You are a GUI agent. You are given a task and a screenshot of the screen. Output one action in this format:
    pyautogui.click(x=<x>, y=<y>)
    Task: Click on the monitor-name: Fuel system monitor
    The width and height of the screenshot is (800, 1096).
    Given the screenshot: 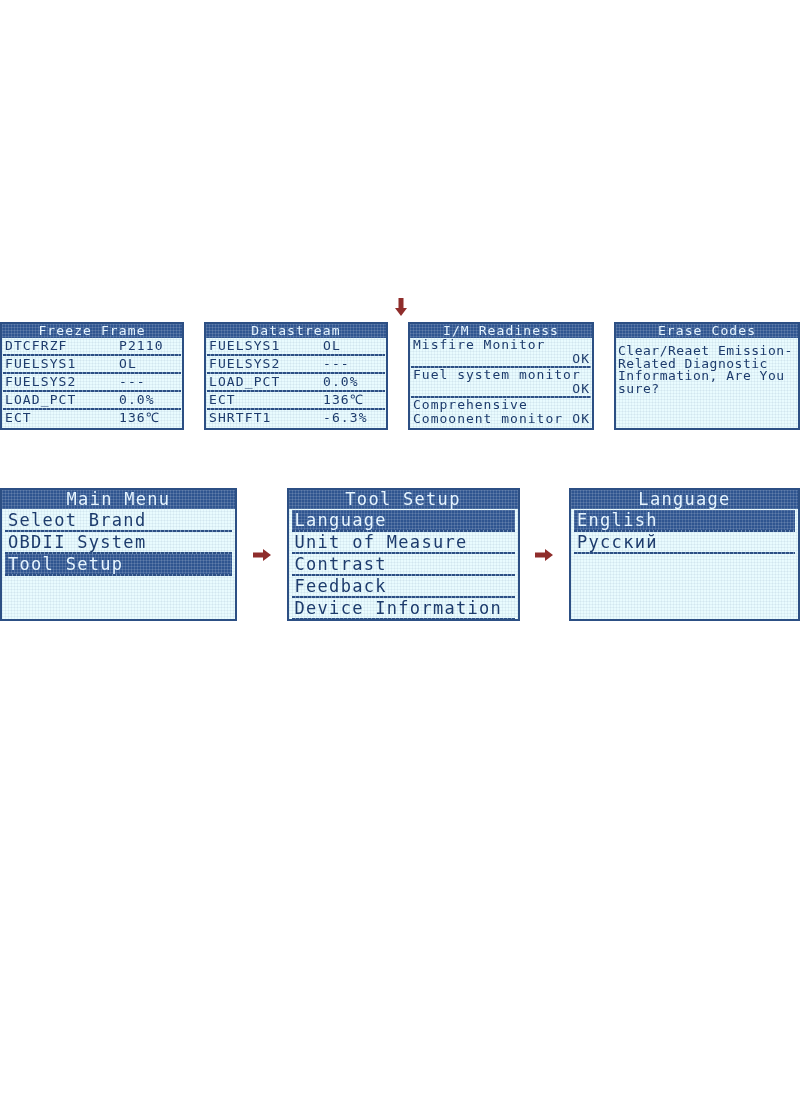 What is the action you would take?
    pyautogui.click(x=497, y=374)
    